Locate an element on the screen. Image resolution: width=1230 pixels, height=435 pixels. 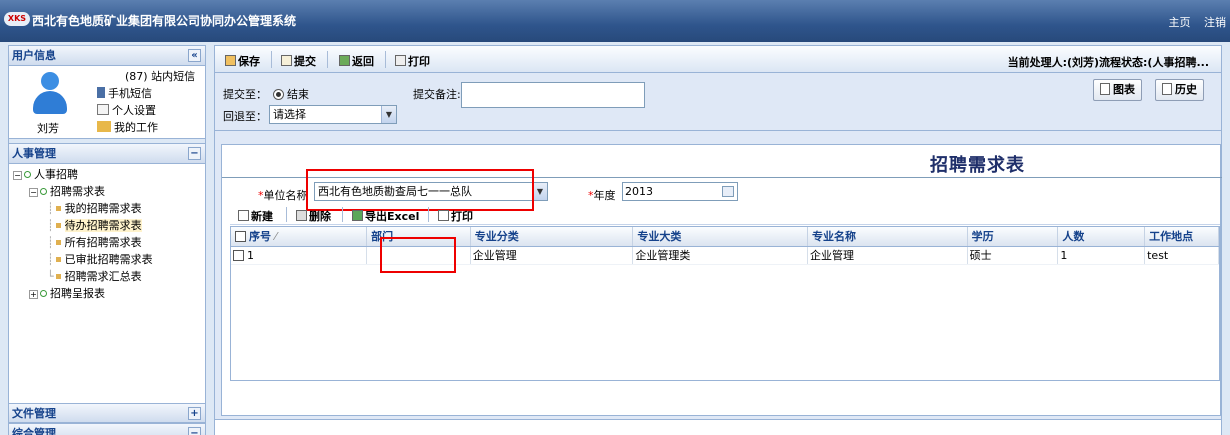
tree-root-label: 人事招聘 is located at coordinates (56, 174).